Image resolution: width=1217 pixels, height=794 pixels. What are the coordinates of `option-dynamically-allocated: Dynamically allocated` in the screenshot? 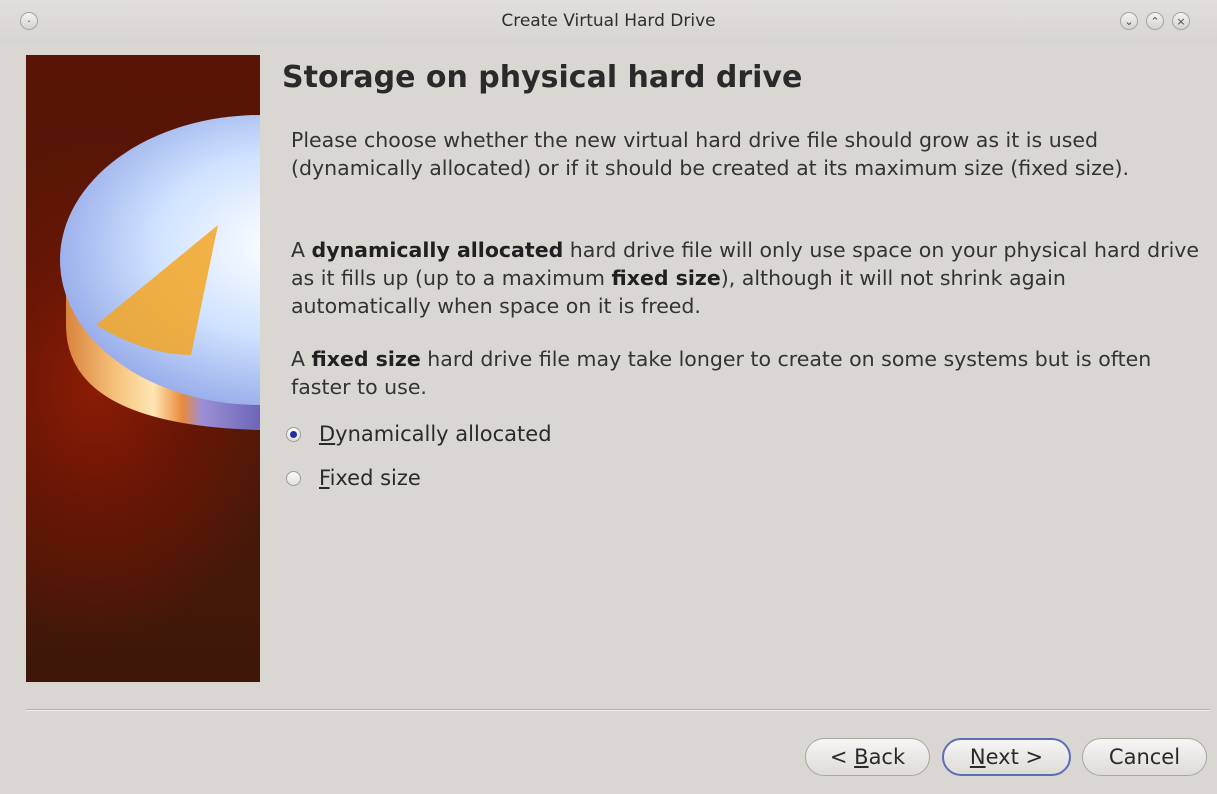 It's located at (419, 434).